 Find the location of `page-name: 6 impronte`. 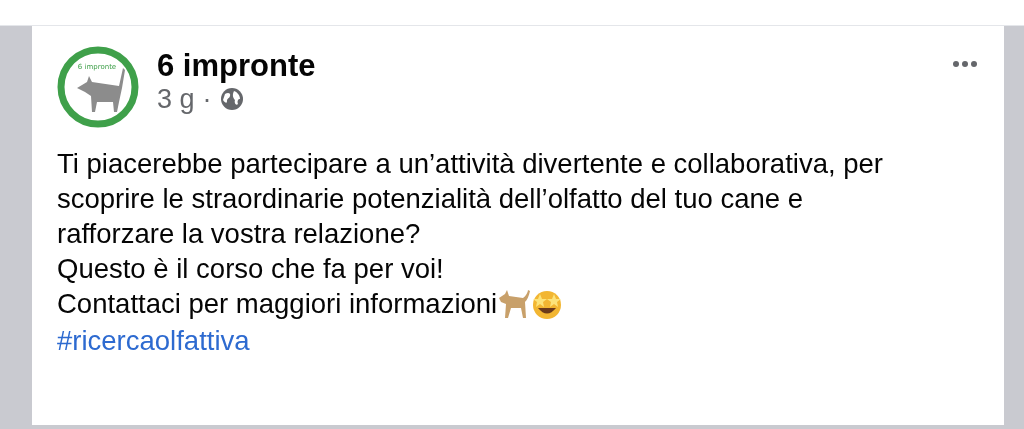

page-name: 6 impronte is located at coordinates (545, 66).